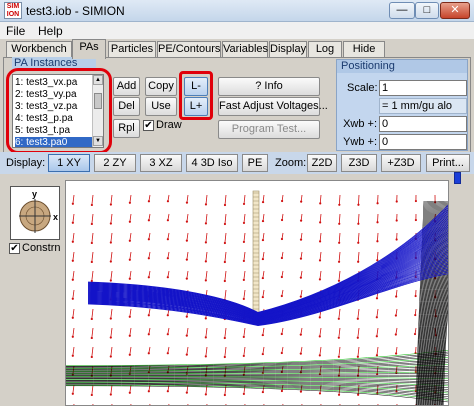 This screenshot has height=406, width=474. What do you see at coordinates (126, 106) in the screenshot?
I see `delete-button: Del` at bounding box center [126, 106].